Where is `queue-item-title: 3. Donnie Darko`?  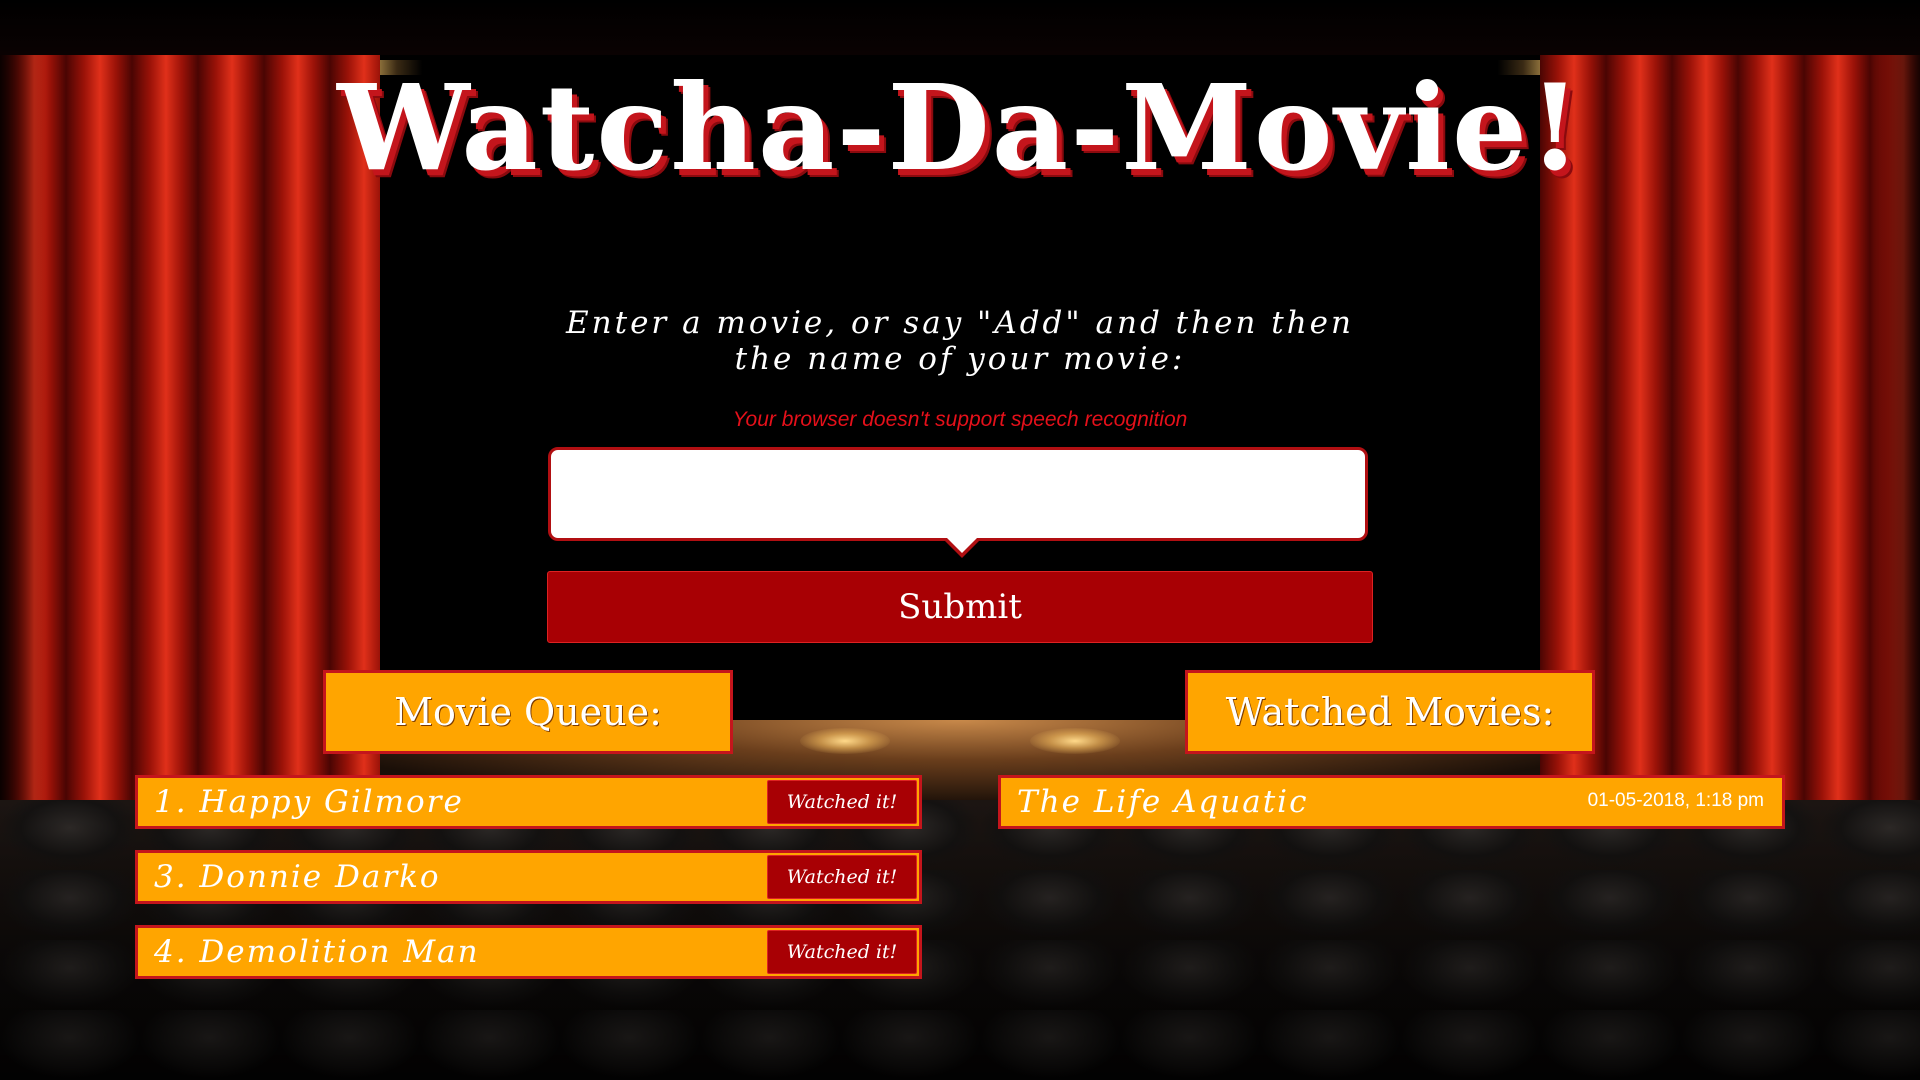 queue-item-title: 3. Donnie Darko is located at coordinates (297, 877).